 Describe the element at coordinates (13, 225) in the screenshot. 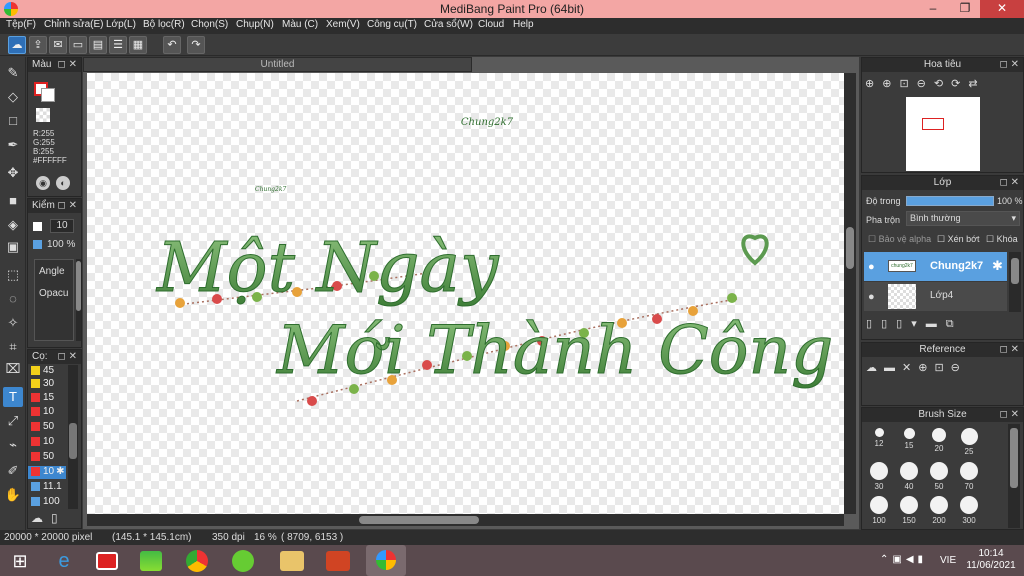

I see `bucket-tool-icon: ◈` at that location.